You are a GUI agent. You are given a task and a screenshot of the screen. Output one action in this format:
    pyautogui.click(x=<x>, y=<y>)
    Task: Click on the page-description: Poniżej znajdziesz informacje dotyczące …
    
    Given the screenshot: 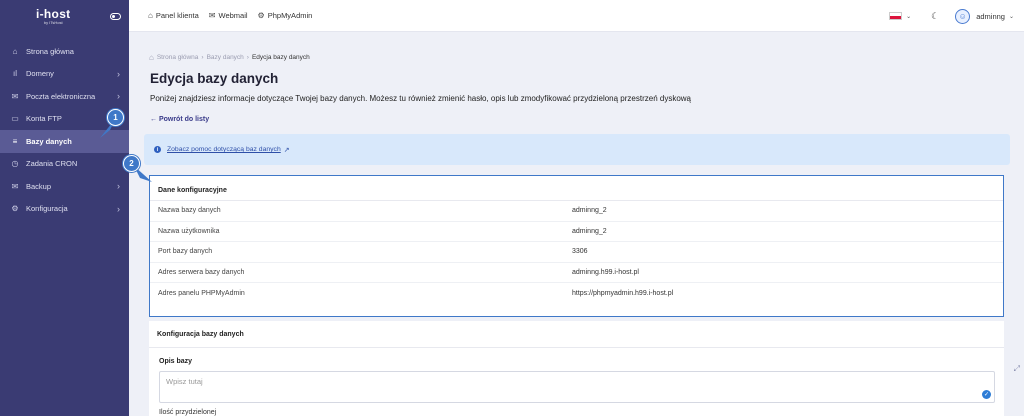 What is the action you would take?
    pyautogui.click(x=420, y=98)
    